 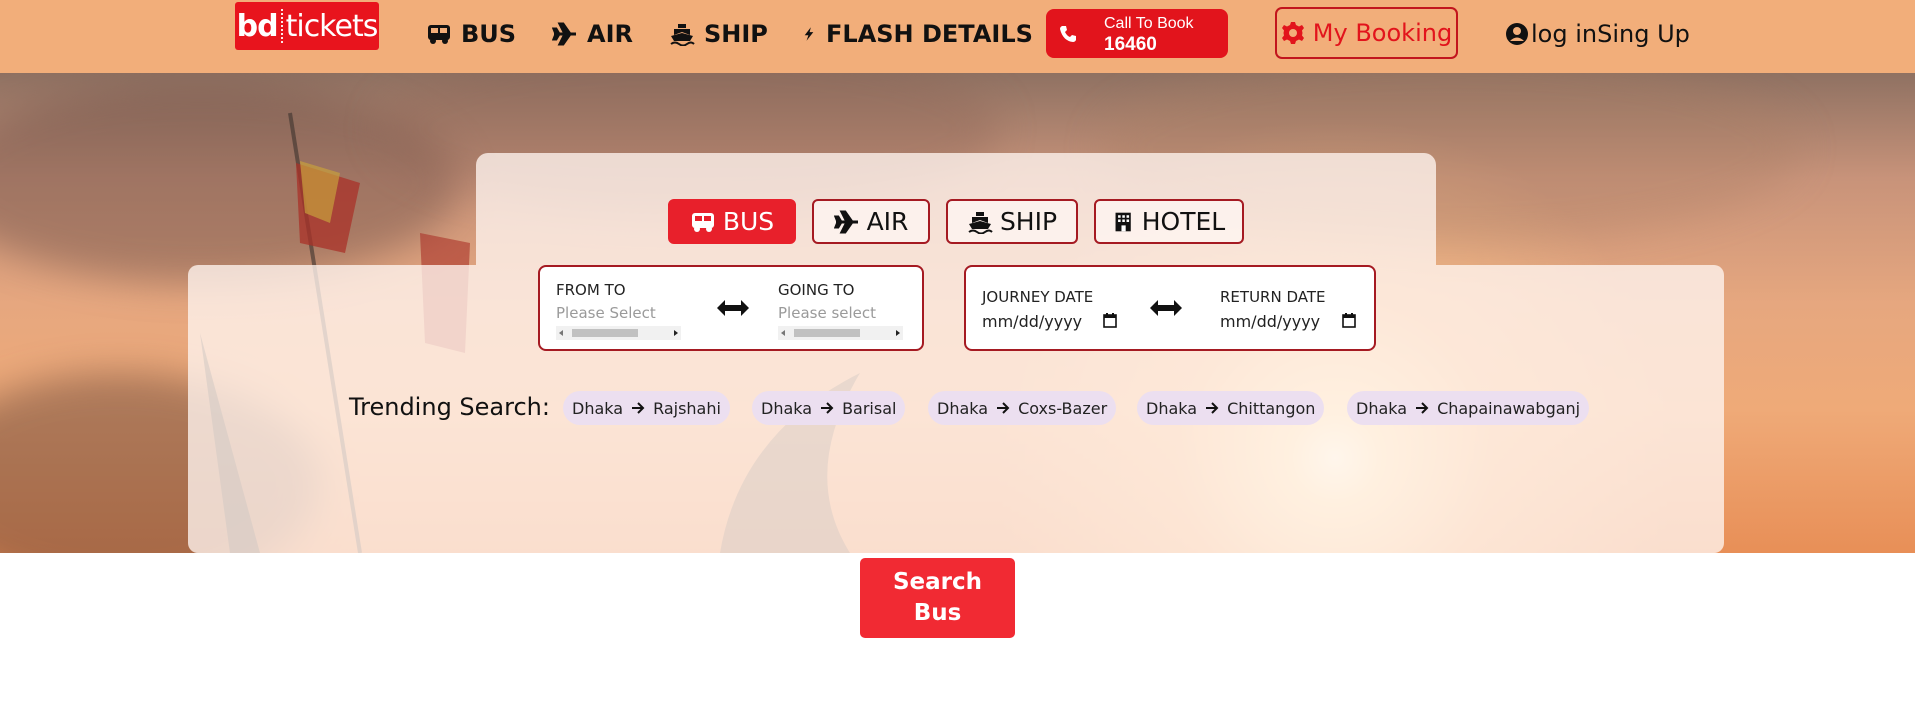 What do you see at coordinates (1293, 33) in the screenshot?
I see `gear-icon` at bounding box center [1293, 33].